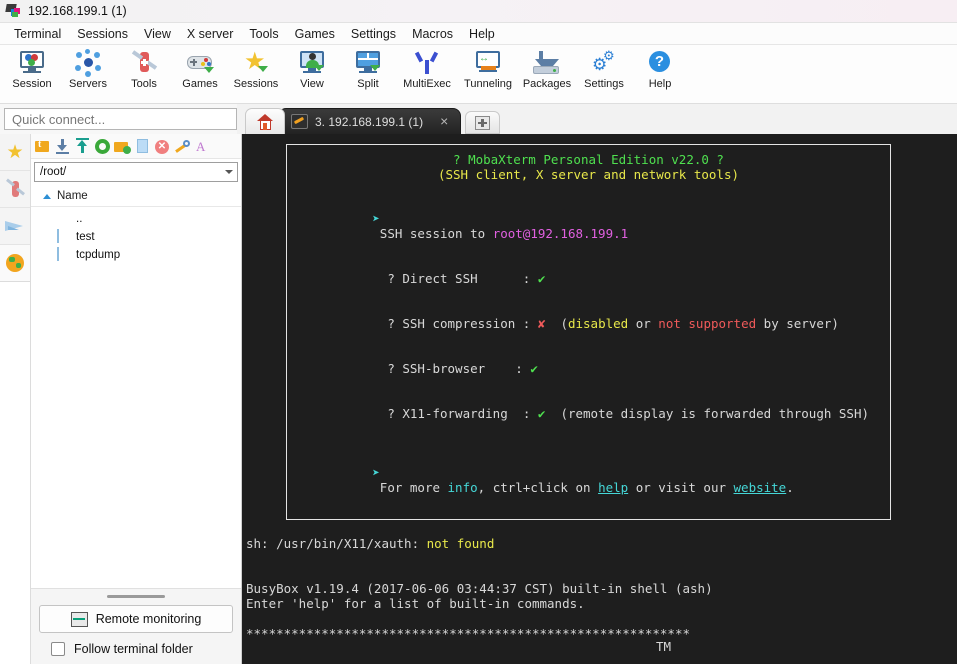 The image size is (957, 664). Describe the element at coordinates (32, 84) in the screenshot. I see `toolbar-label: Session` at that location.